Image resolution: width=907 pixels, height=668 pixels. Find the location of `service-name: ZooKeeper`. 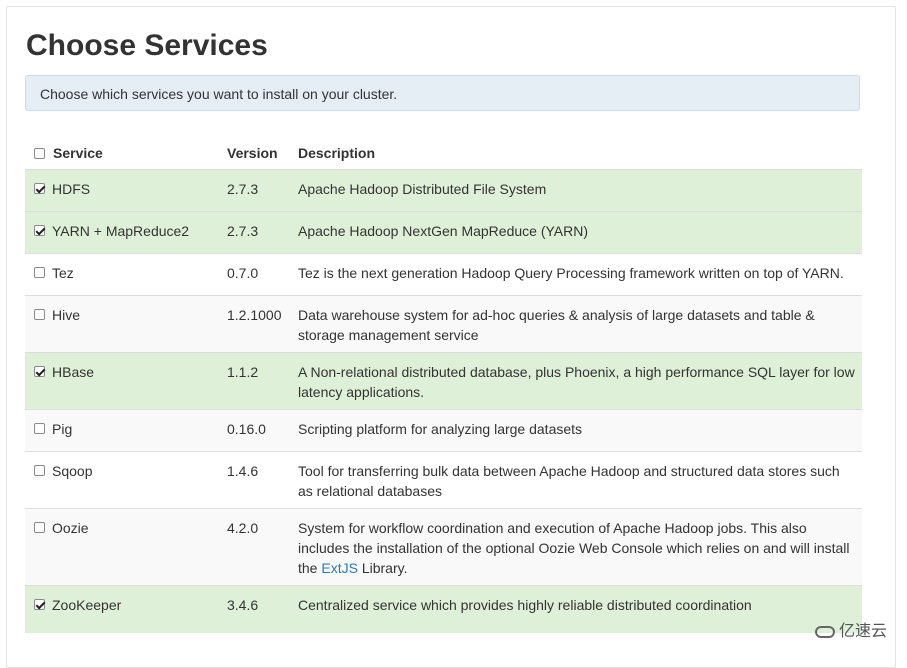

service-name: ZooKeeper is located at coordinates (87, 605).